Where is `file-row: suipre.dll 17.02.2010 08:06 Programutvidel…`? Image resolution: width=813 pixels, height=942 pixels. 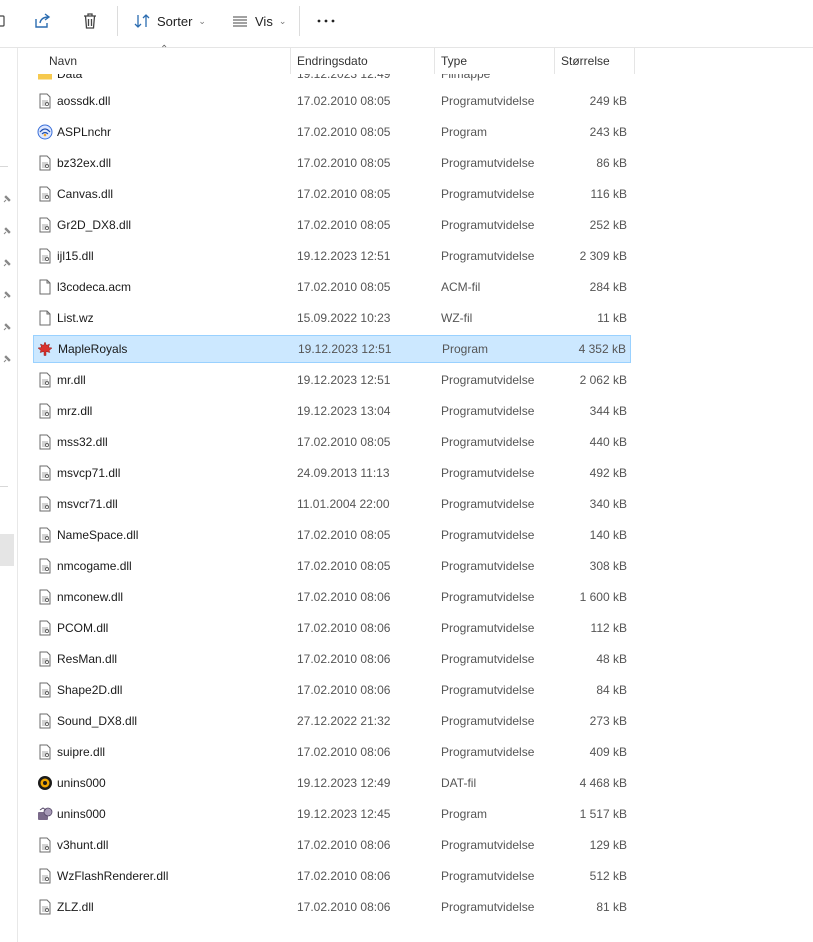
file-row: suipre.dll 17.02.2010 08:06 Programutvidel… is located at coordinates (332, 752).